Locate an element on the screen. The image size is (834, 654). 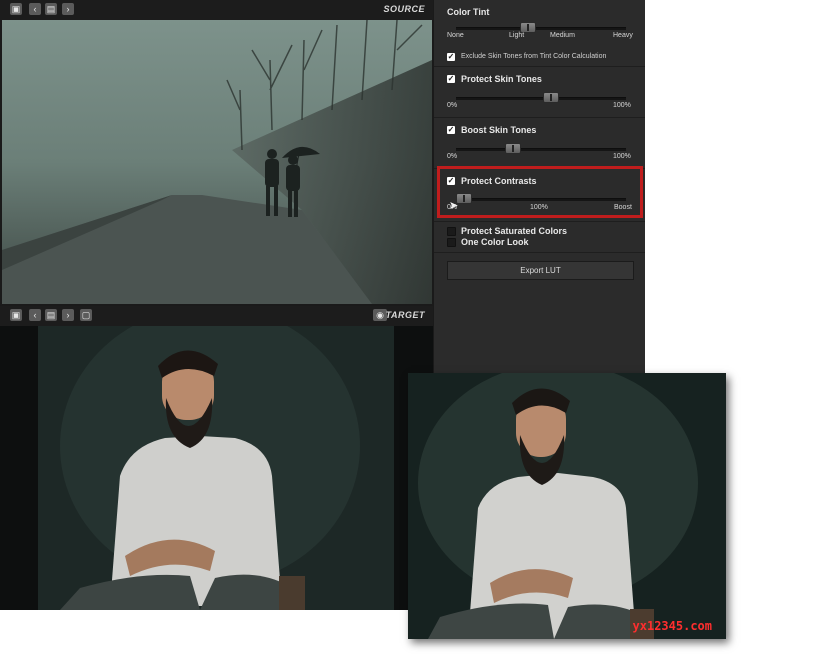
source-label: SOURCE is located at coordinates (404, 9).